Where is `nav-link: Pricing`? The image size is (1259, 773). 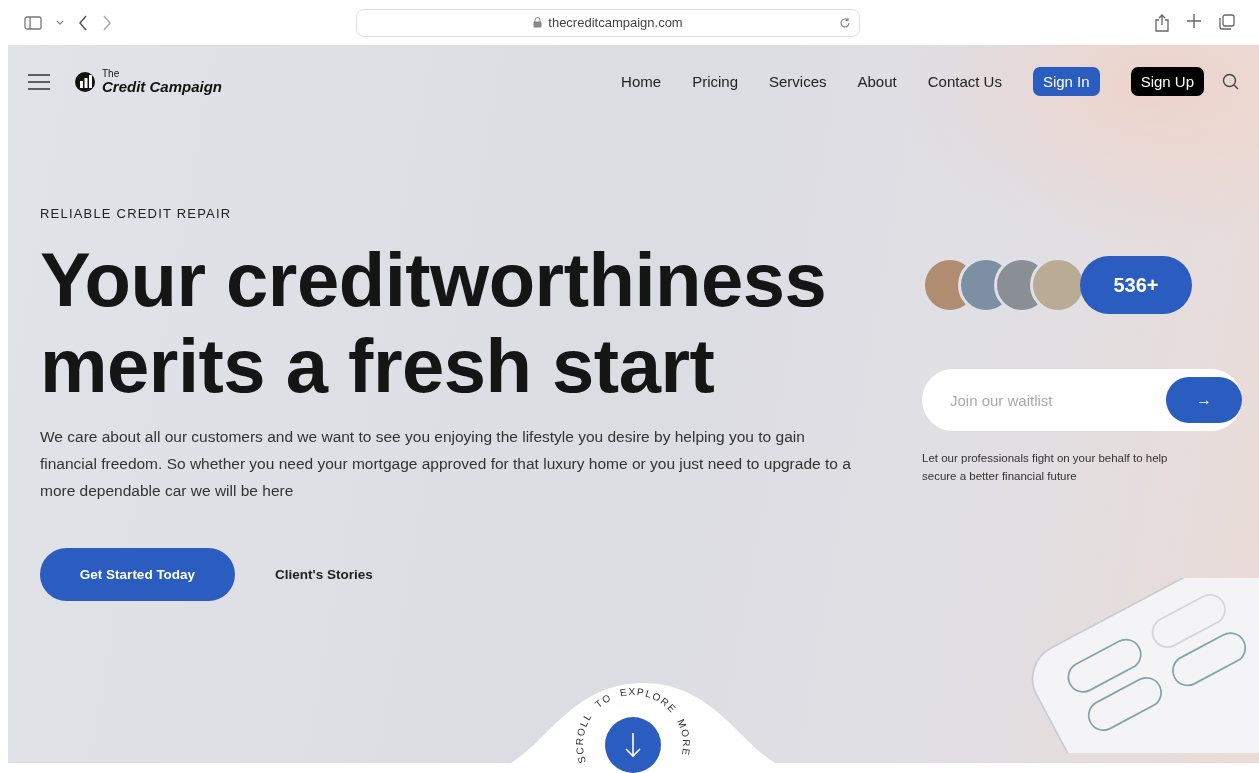 nav-link: Pricing is located at coordinates (715, 81).